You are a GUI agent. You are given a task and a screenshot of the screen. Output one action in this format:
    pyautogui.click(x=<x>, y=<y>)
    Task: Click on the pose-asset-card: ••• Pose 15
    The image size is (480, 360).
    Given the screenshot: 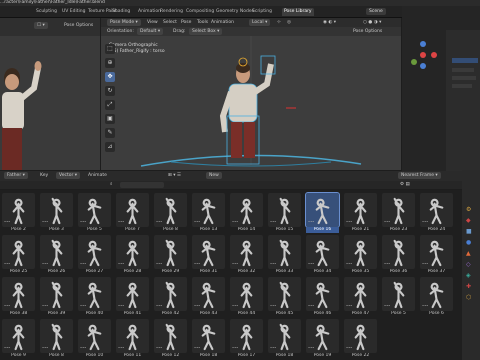 What is the action you would take?
    pyautogui.click(x=284, y=214)
    